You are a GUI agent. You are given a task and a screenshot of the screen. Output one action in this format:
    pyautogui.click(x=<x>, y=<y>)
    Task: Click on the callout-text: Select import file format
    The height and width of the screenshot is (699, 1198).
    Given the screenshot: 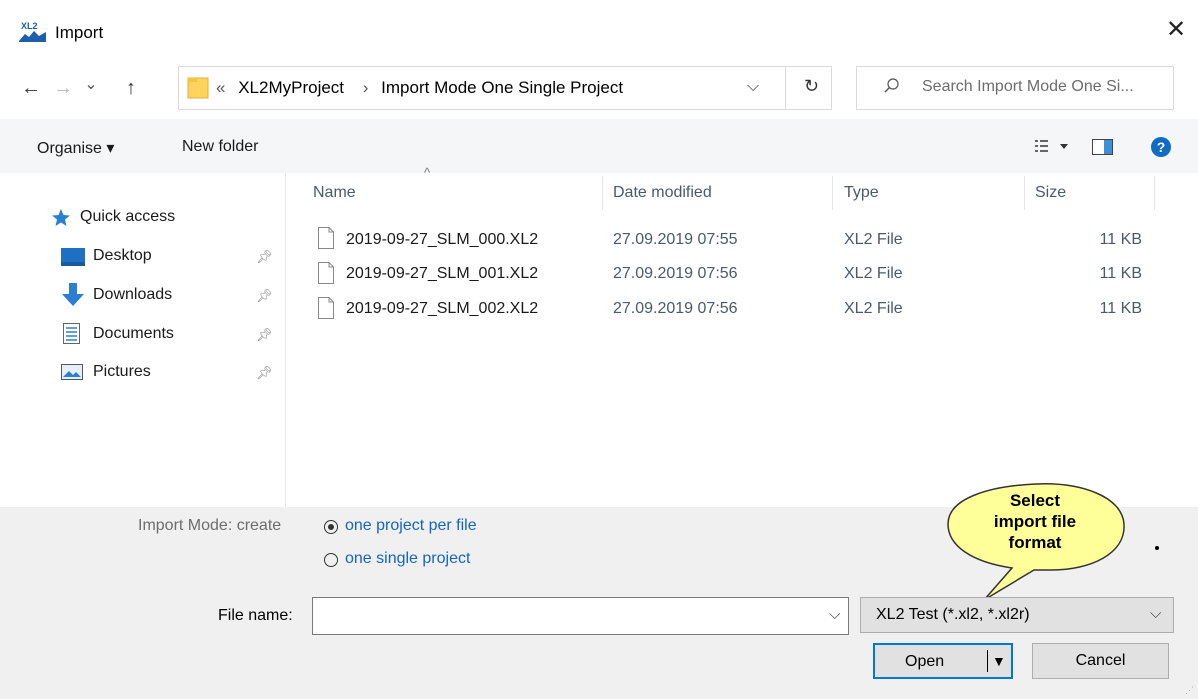 What is the action you would take?
    pyautogui.click(x=1035, y=521)
    